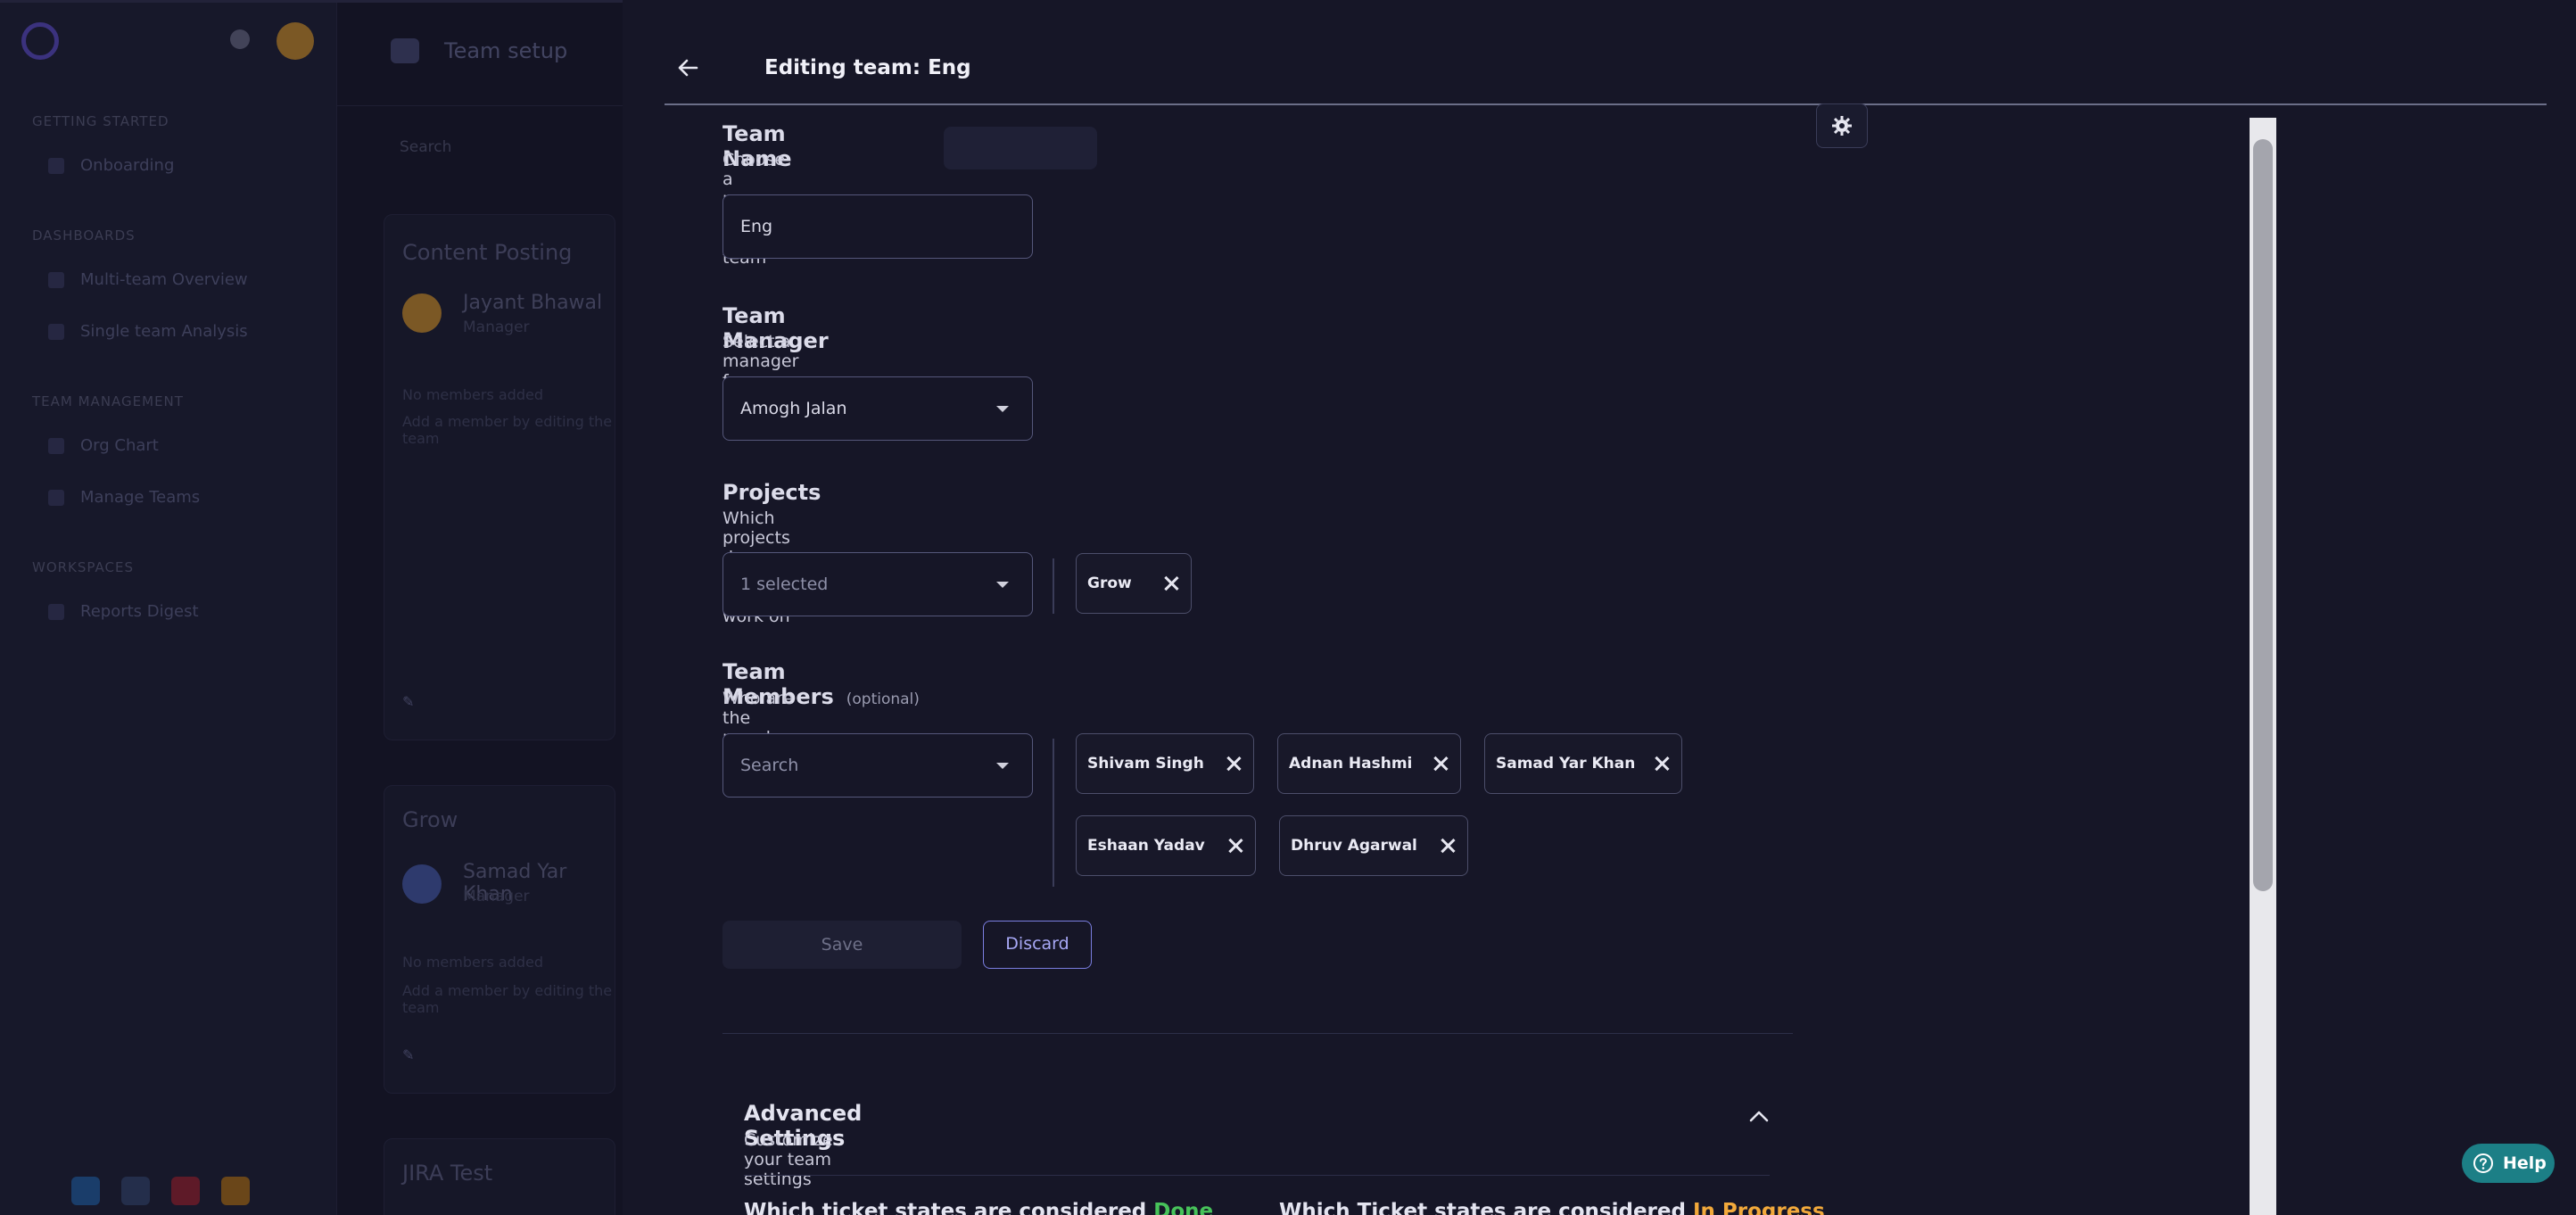 The image size is (2576, 1215). What do you see at coordinates (1351, 764) in the screenshot?
I see `member-chip-label: Adnan Hashmi` at bounding box center [1351, 764].